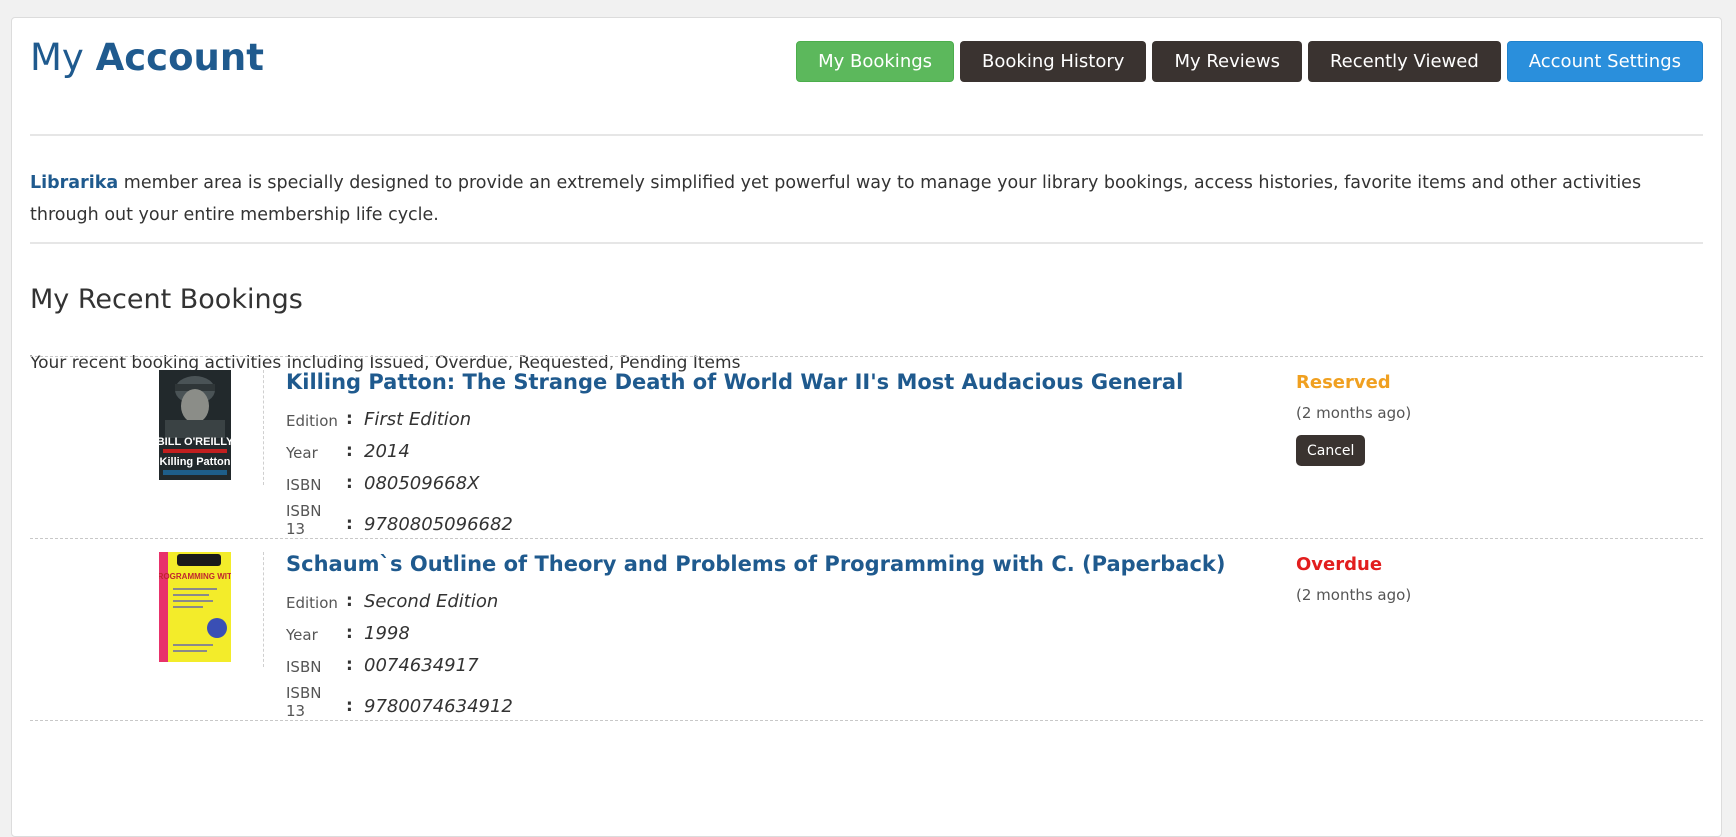  Describe the element at coordinates (1404, 61) in the screenshot. I see `recently-viewed-button: Recently Viewed` at that location.